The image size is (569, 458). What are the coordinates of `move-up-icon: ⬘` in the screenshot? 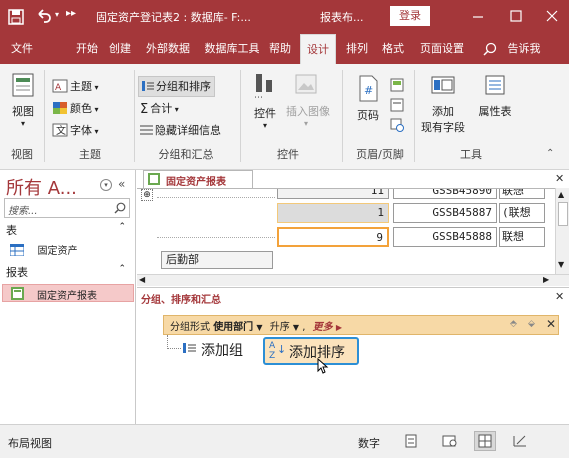 It's located at (513, 324).